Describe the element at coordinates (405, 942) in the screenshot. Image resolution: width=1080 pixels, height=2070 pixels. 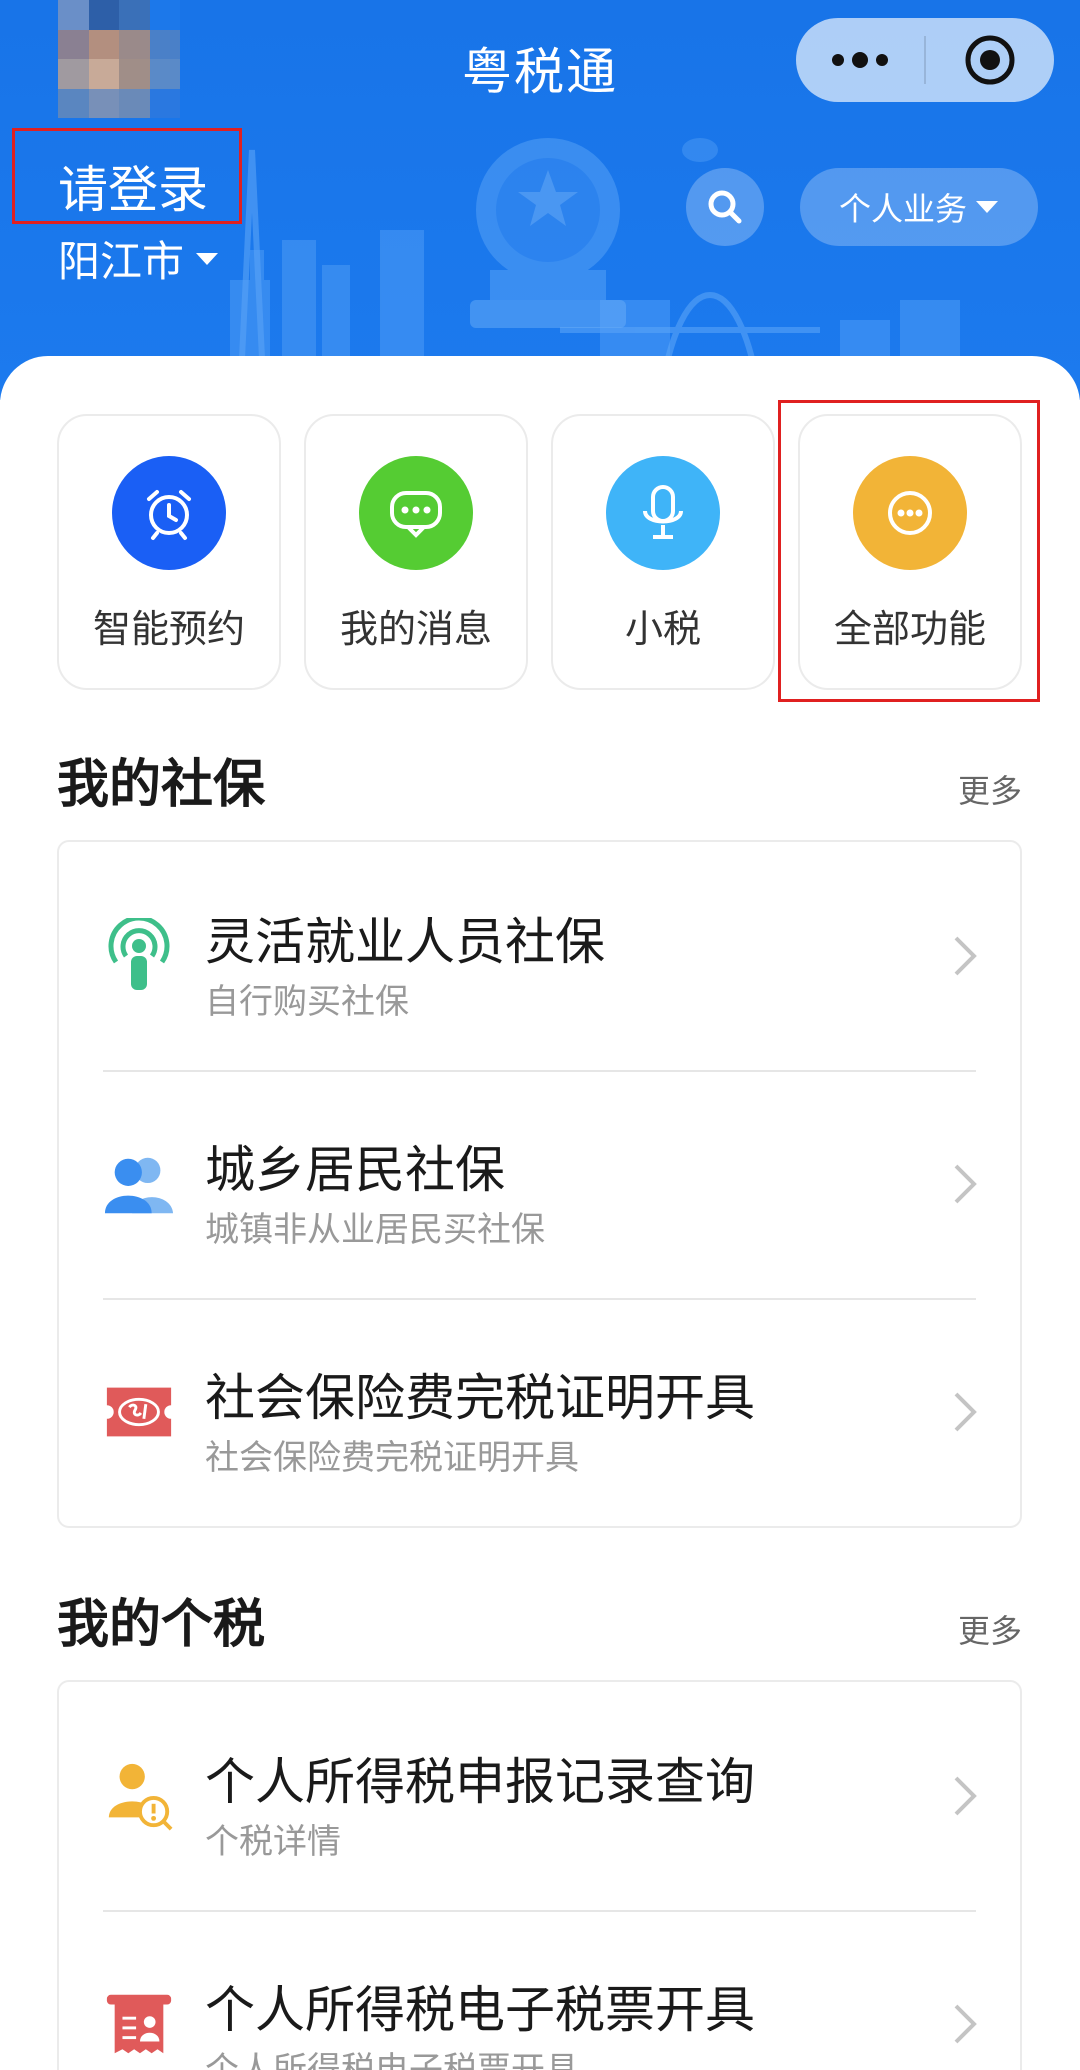
I see `list-item-title: 灵活就业人员社保` at that location.